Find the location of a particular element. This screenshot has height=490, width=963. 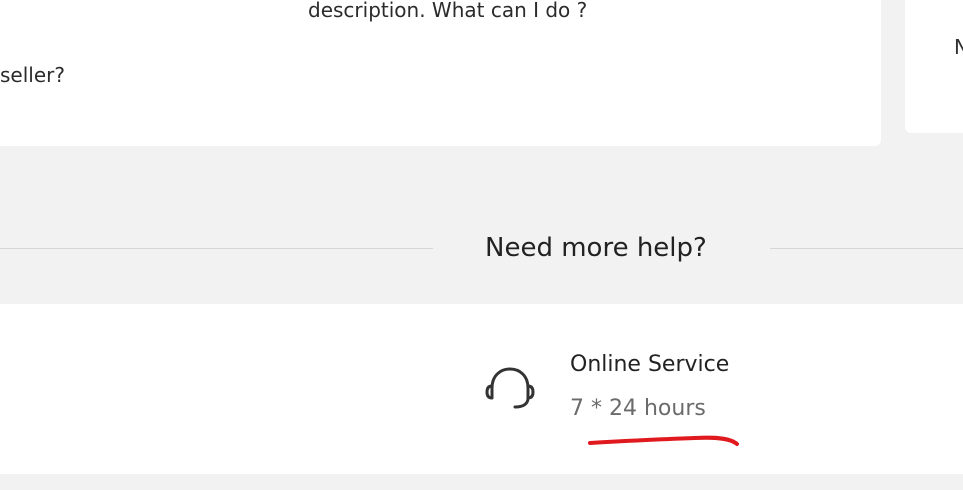

online-service-item: Online Service 7 * 24 hours is located at coordinates (635, 394).